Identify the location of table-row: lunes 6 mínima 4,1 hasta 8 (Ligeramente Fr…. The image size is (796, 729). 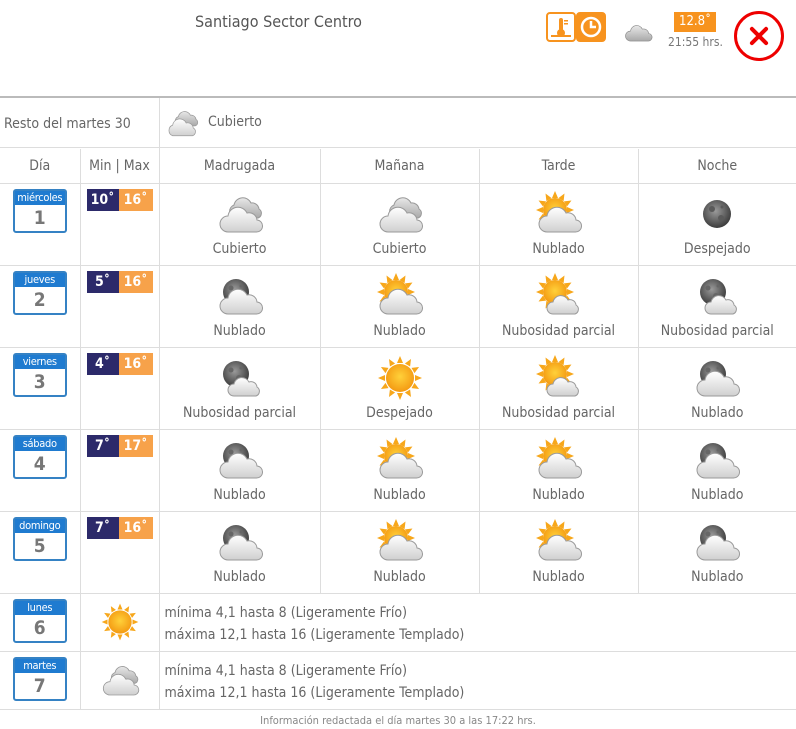
(398, 622).